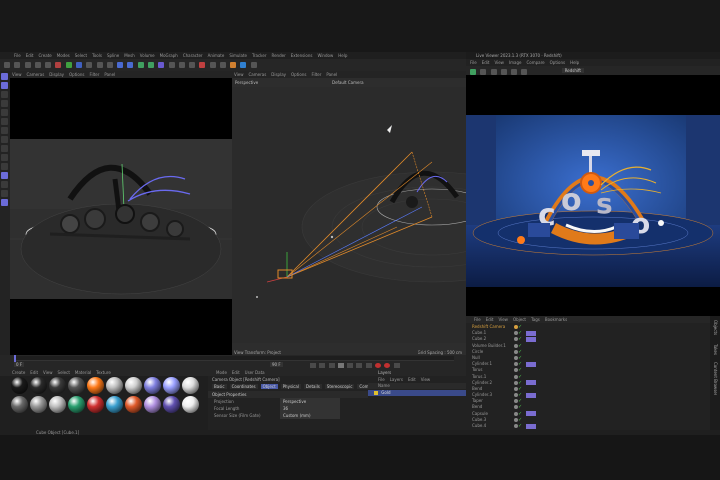 The height and width of the screenshot is (480, 720). Describe the element at coordinates (109, 65) in the screenshot. I see `render-settings-icon` at that location.